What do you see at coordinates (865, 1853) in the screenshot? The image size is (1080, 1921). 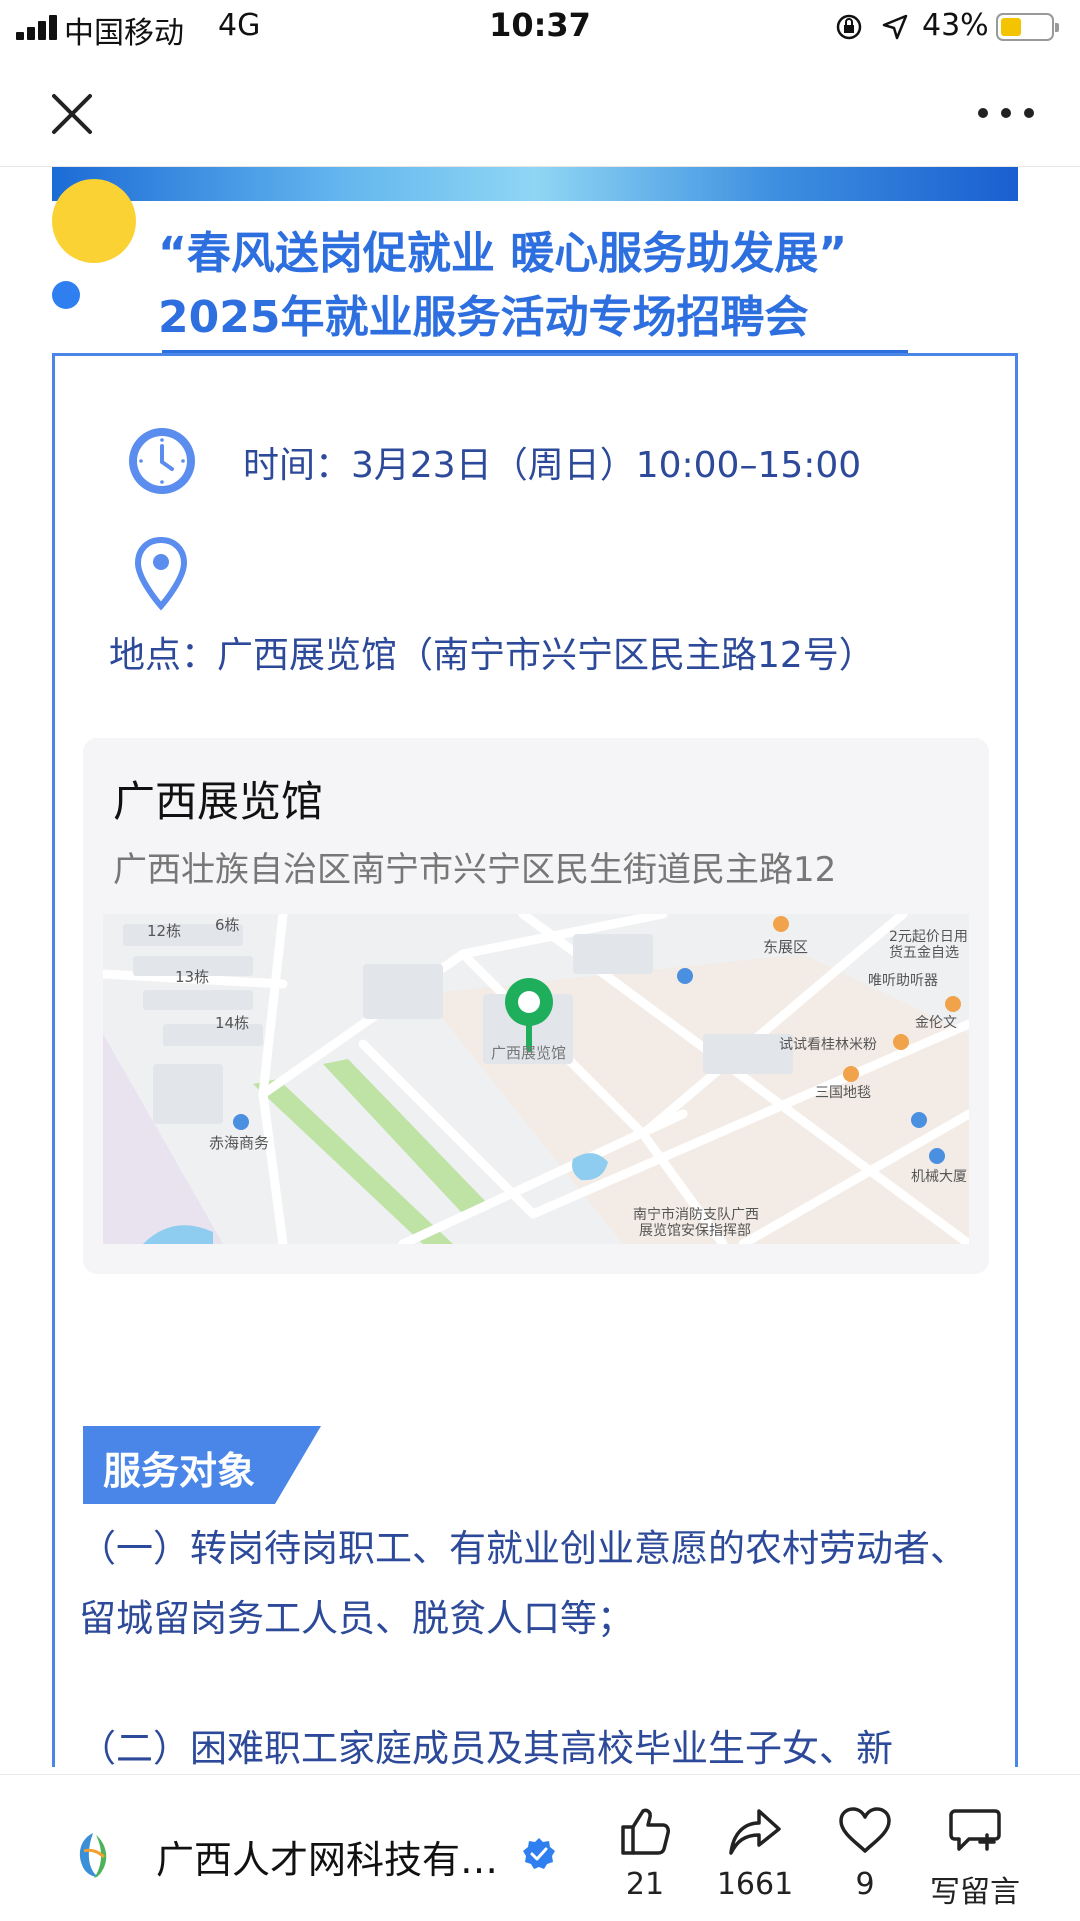 I see `favorite-button: 9` at bounding box center [865, 1853].